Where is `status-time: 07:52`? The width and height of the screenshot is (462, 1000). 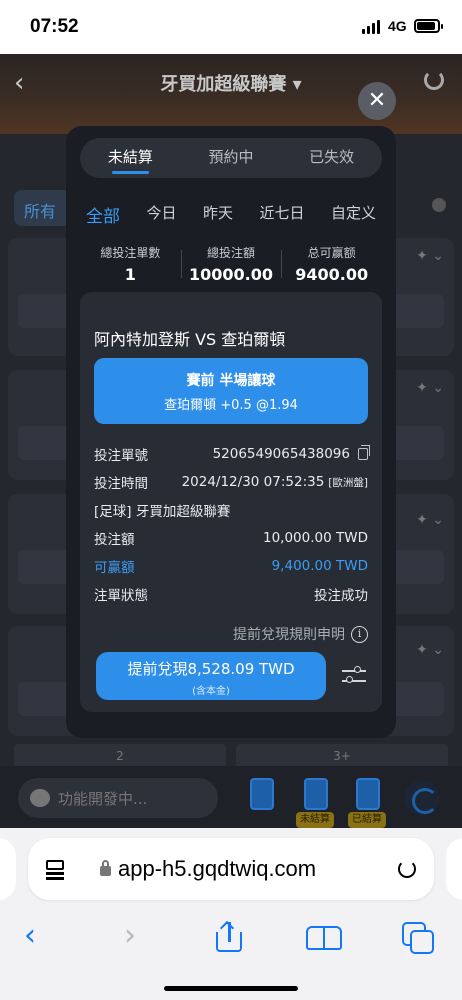
status-time: 07:52 is located at coordinates (54, 26).